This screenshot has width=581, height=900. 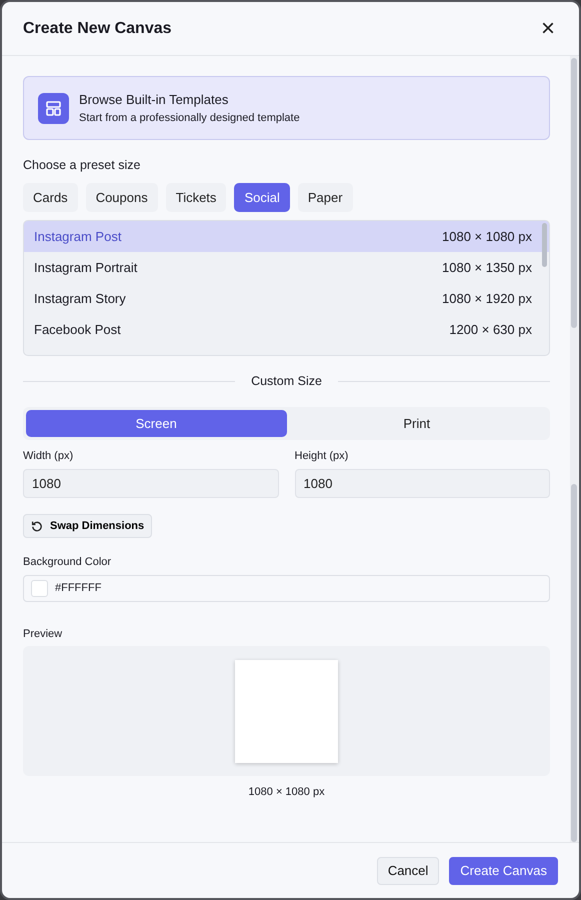 What do you see at coordinates (490, 330) in the screenshot?
I see `preset-size: 1200 × 630 px` at bounding box center [490, 330].